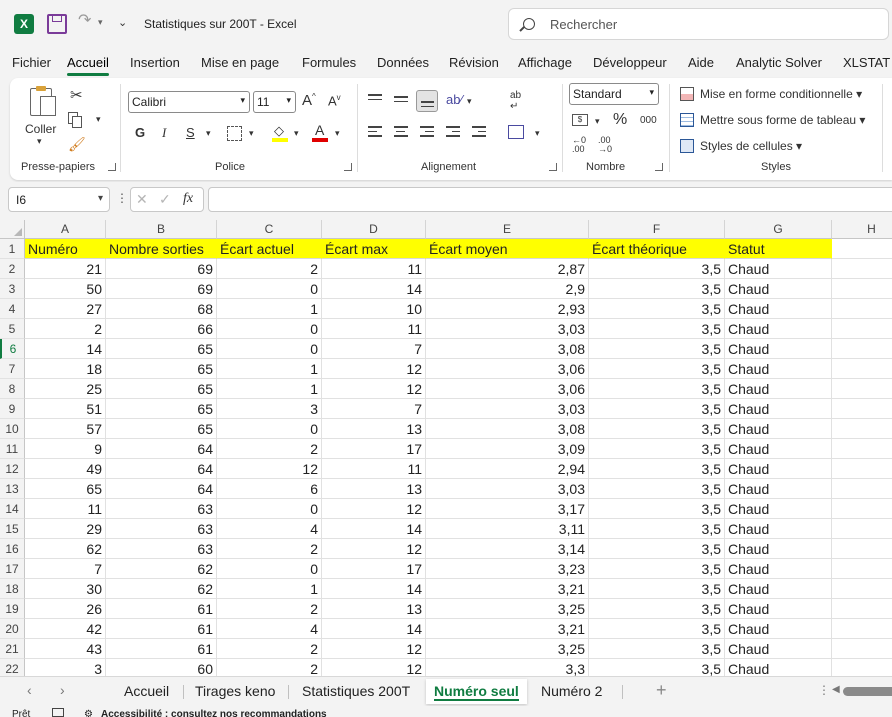 This screenshot has width=892, height=717. I want to click on format-as-table-icon, so click(687, 120).